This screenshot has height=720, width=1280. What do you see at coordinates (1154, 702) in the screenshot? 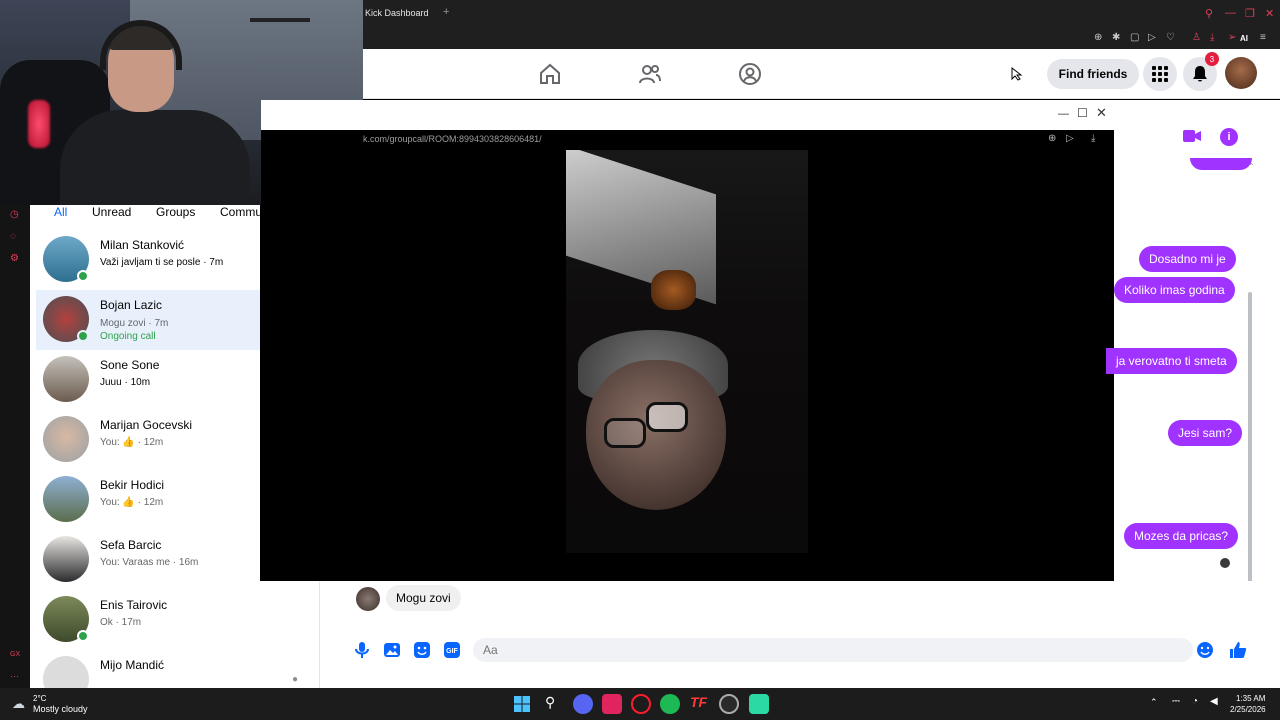
I see `tray-chevron-icon: ⌃` at bounding box center [1154, 702].